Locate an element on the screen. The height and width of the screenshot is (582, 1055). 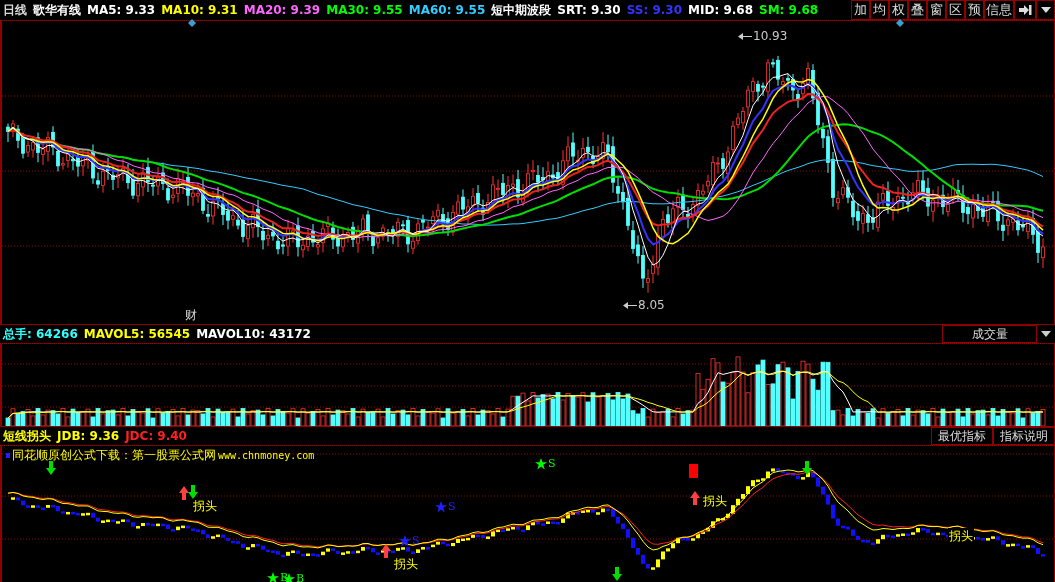
toolbar-button: 均 is located at coordinates (879, 10).